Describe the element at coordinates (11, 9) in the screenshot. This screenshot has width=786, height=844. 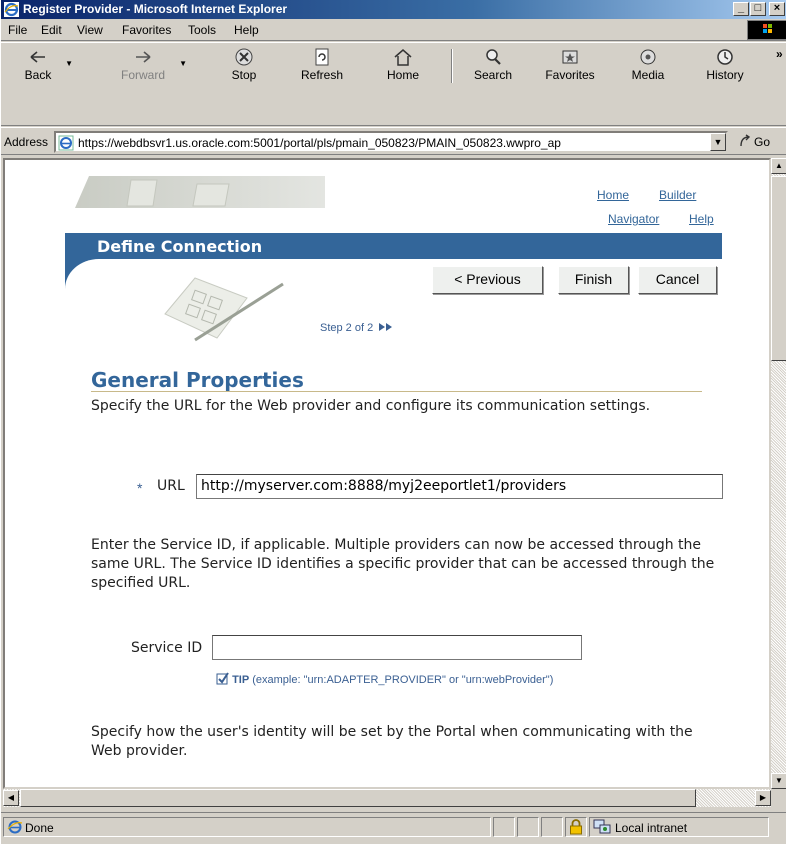
I see `ie-logo-icon` at that location.